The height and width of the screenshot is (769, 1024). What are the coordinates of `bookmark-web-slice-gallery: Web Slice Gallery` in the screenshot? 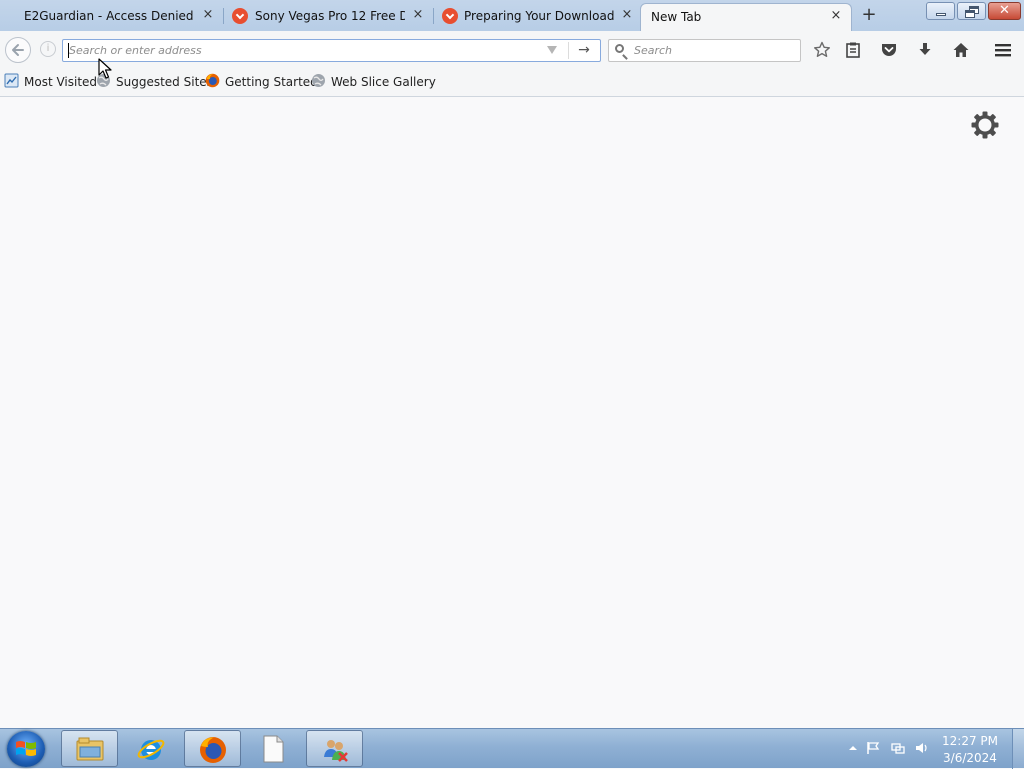 It's located at (373, 82).